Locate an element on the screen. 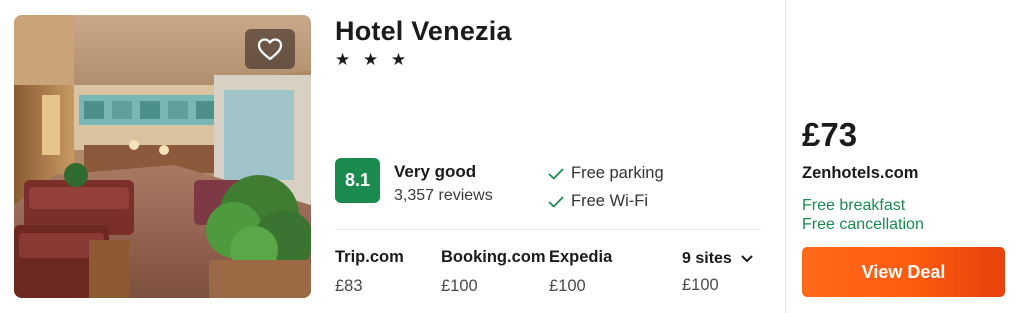 This screenshot has height=313, width=1024. provider-name: Booking.com is located at coordinates (493, 257).